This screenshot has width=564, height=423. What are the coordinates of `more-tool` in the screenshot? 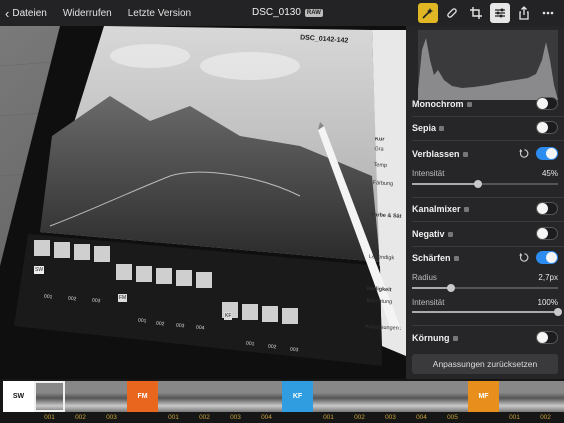 It's located at (548, 13).